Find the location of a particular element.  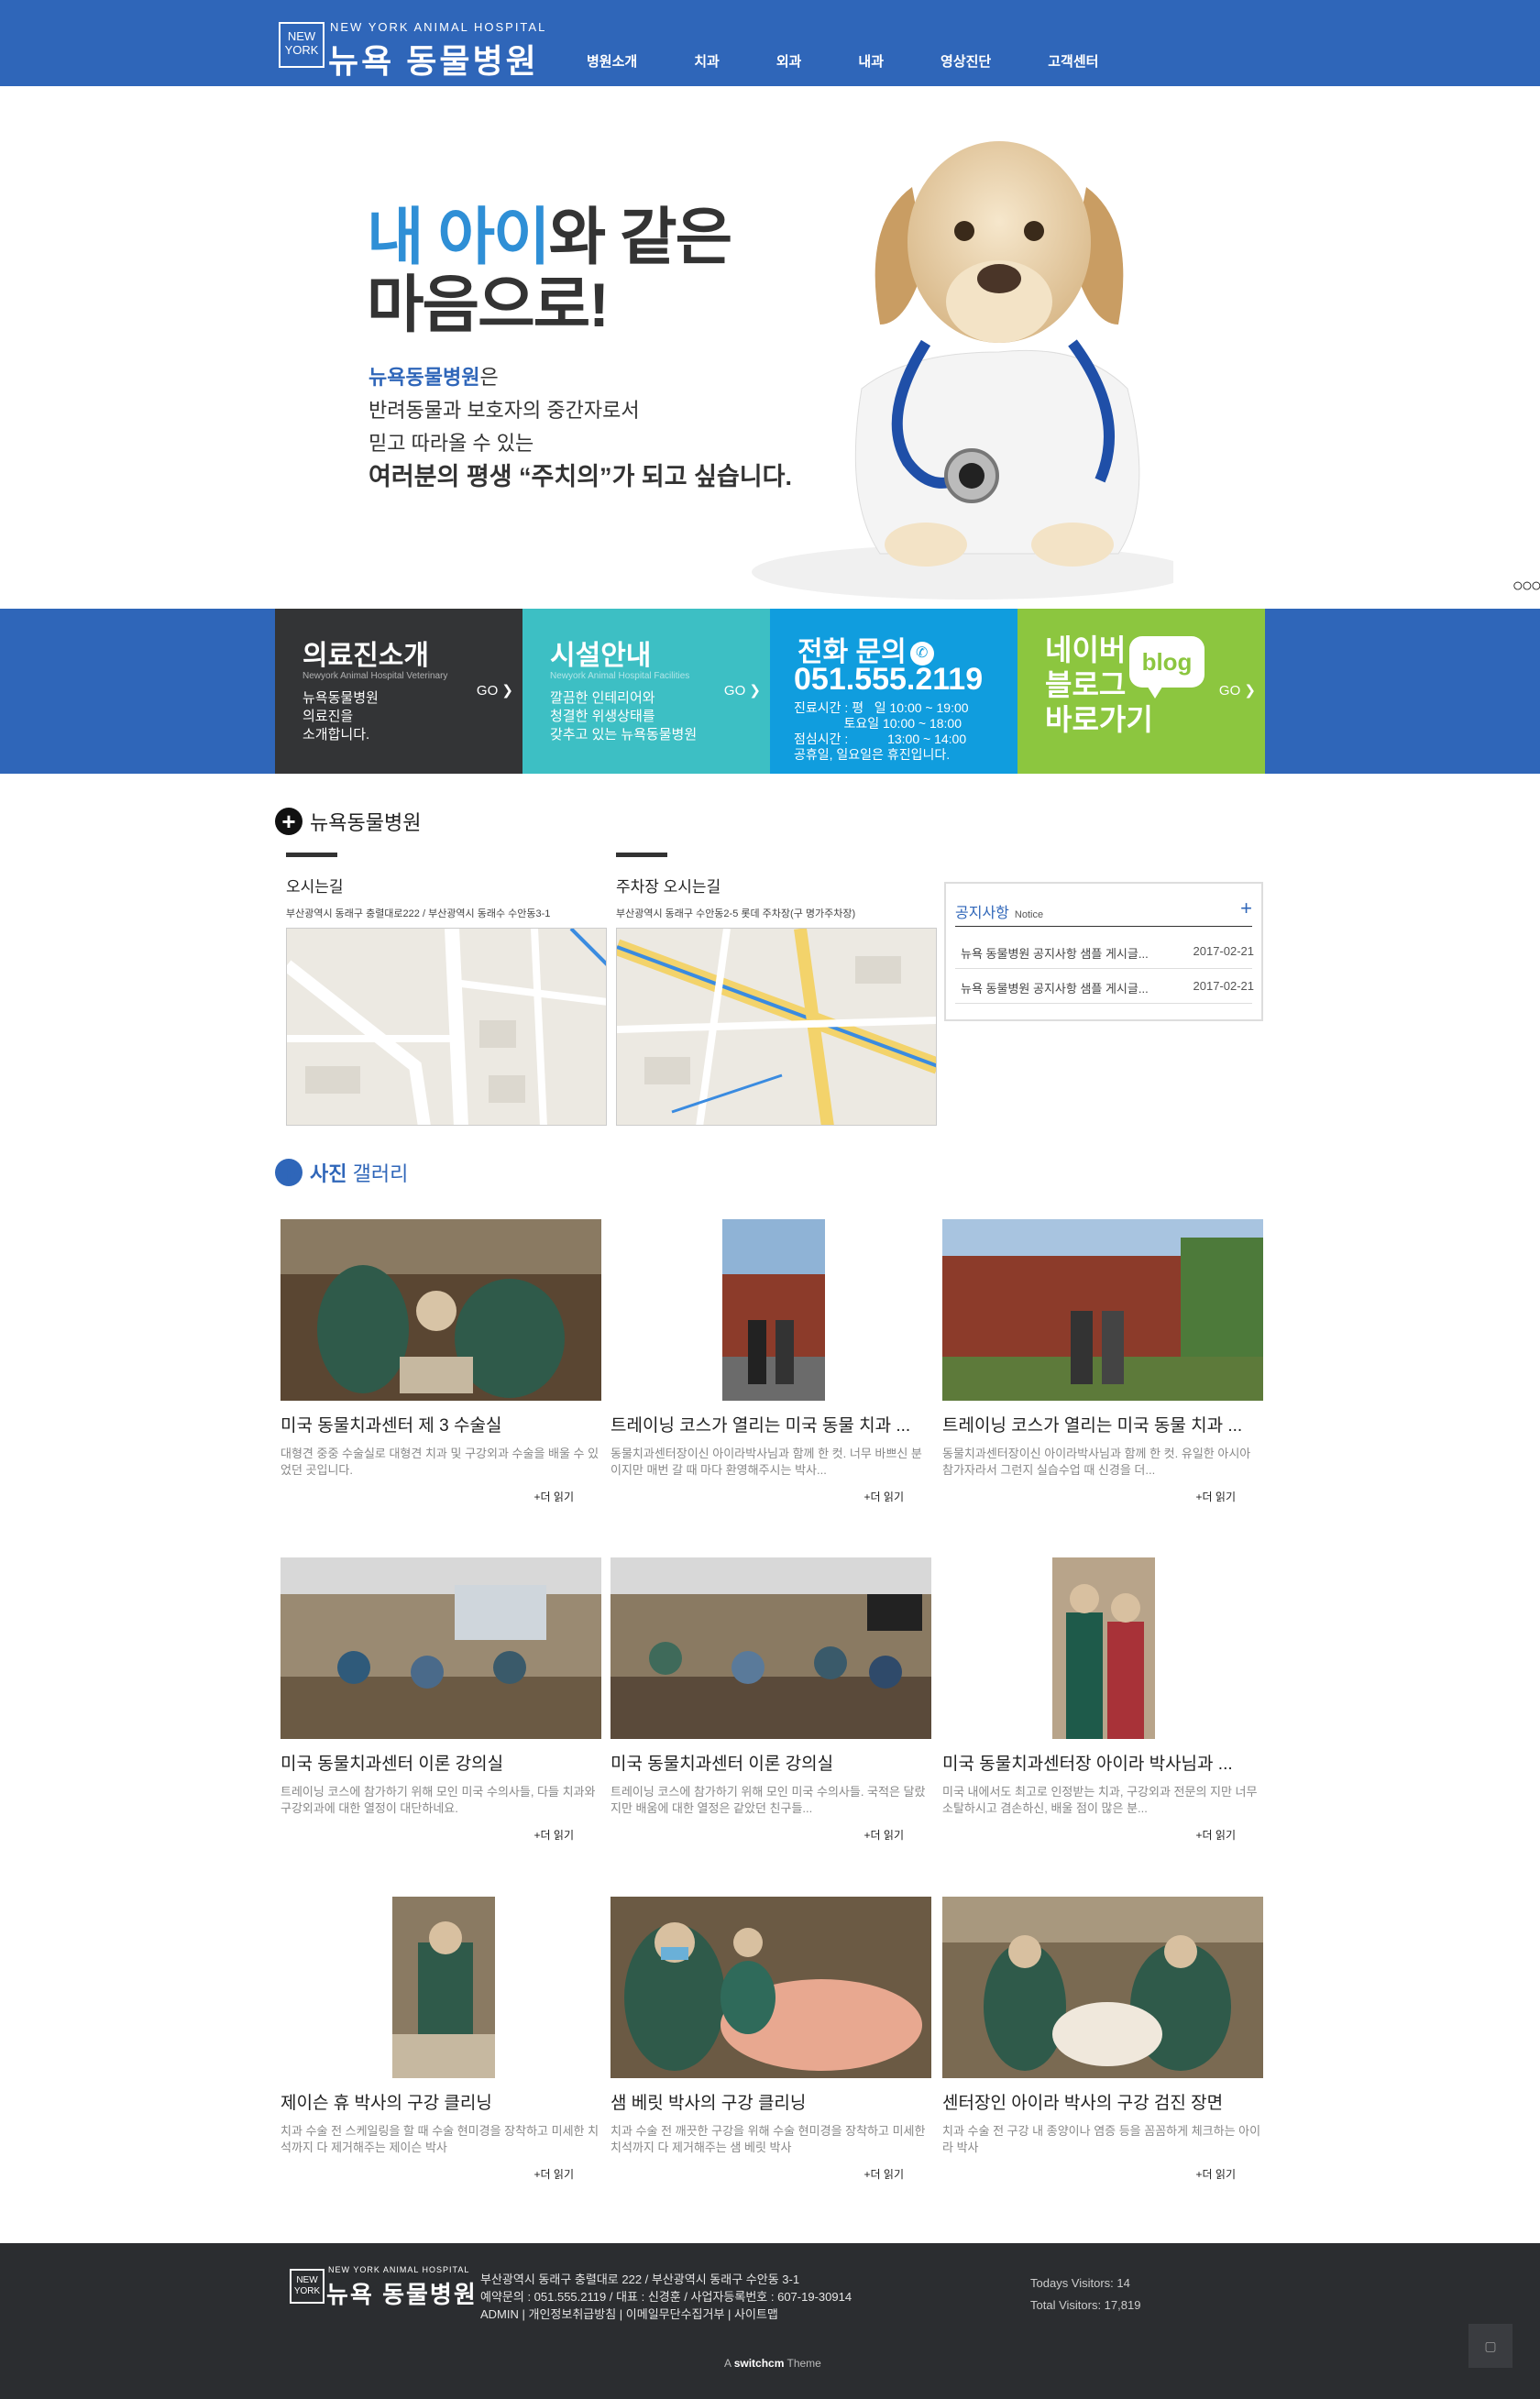

nav-customer: 고객센터 is located at coordinates (1073, 43).